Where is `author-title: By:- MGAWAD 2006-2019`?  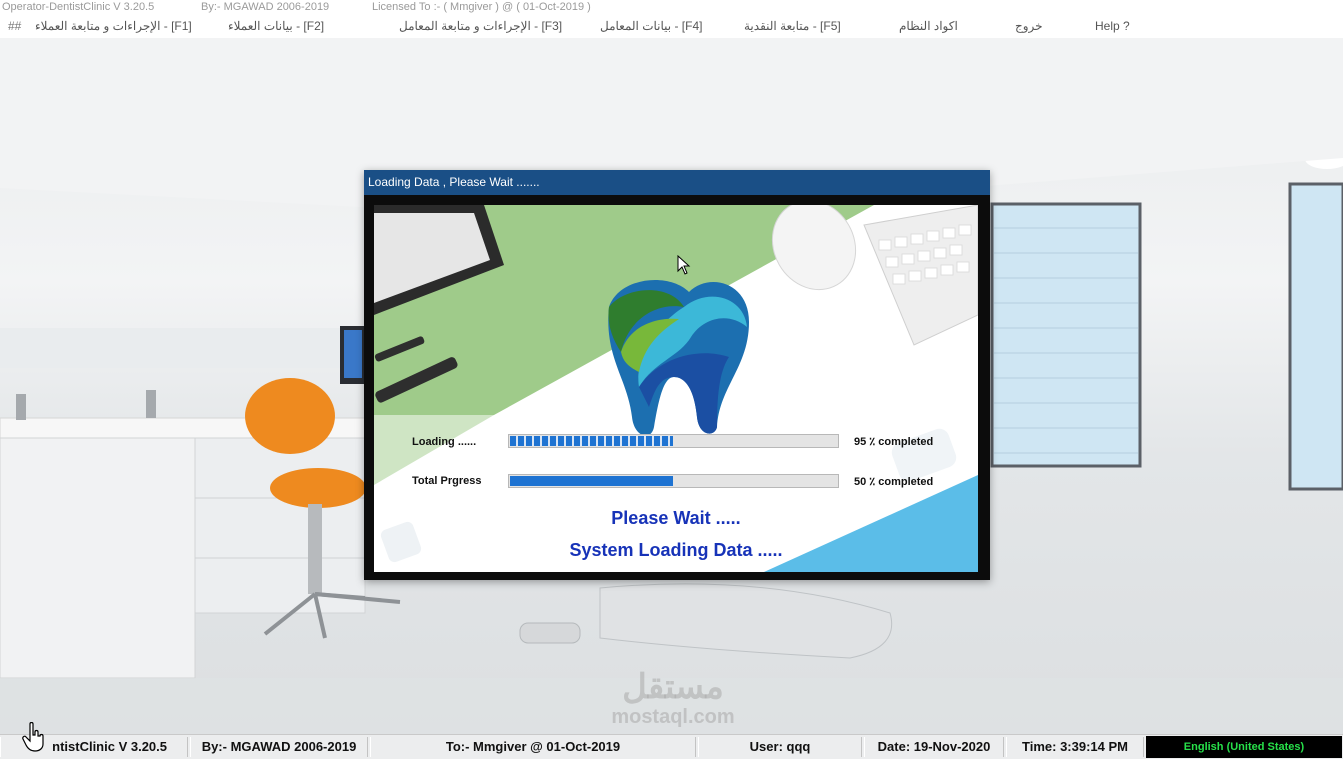 author-title: By:- MGAWAD 2006-2019 is located at coordinates (265, 7).